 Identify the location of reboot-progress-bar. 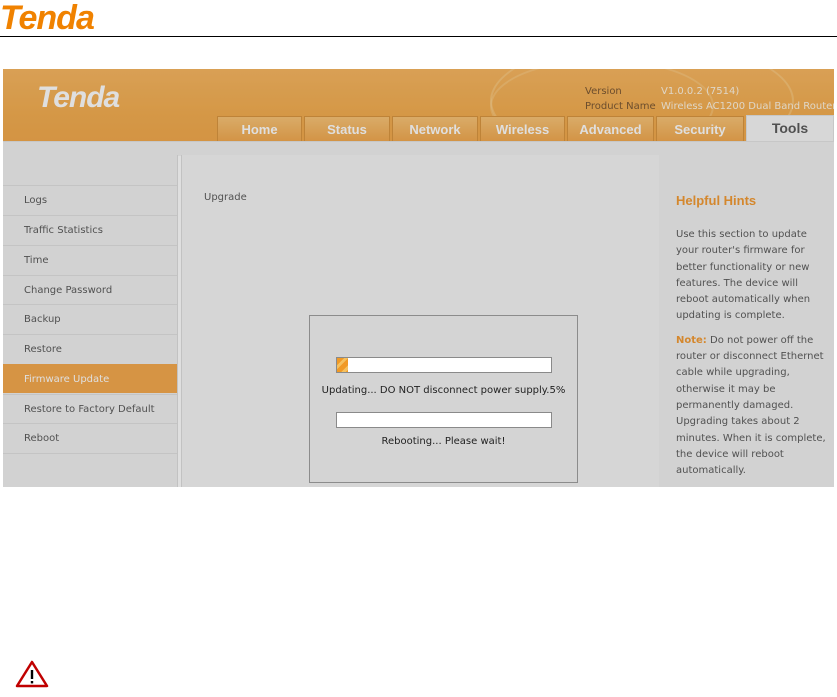
(444, 420).